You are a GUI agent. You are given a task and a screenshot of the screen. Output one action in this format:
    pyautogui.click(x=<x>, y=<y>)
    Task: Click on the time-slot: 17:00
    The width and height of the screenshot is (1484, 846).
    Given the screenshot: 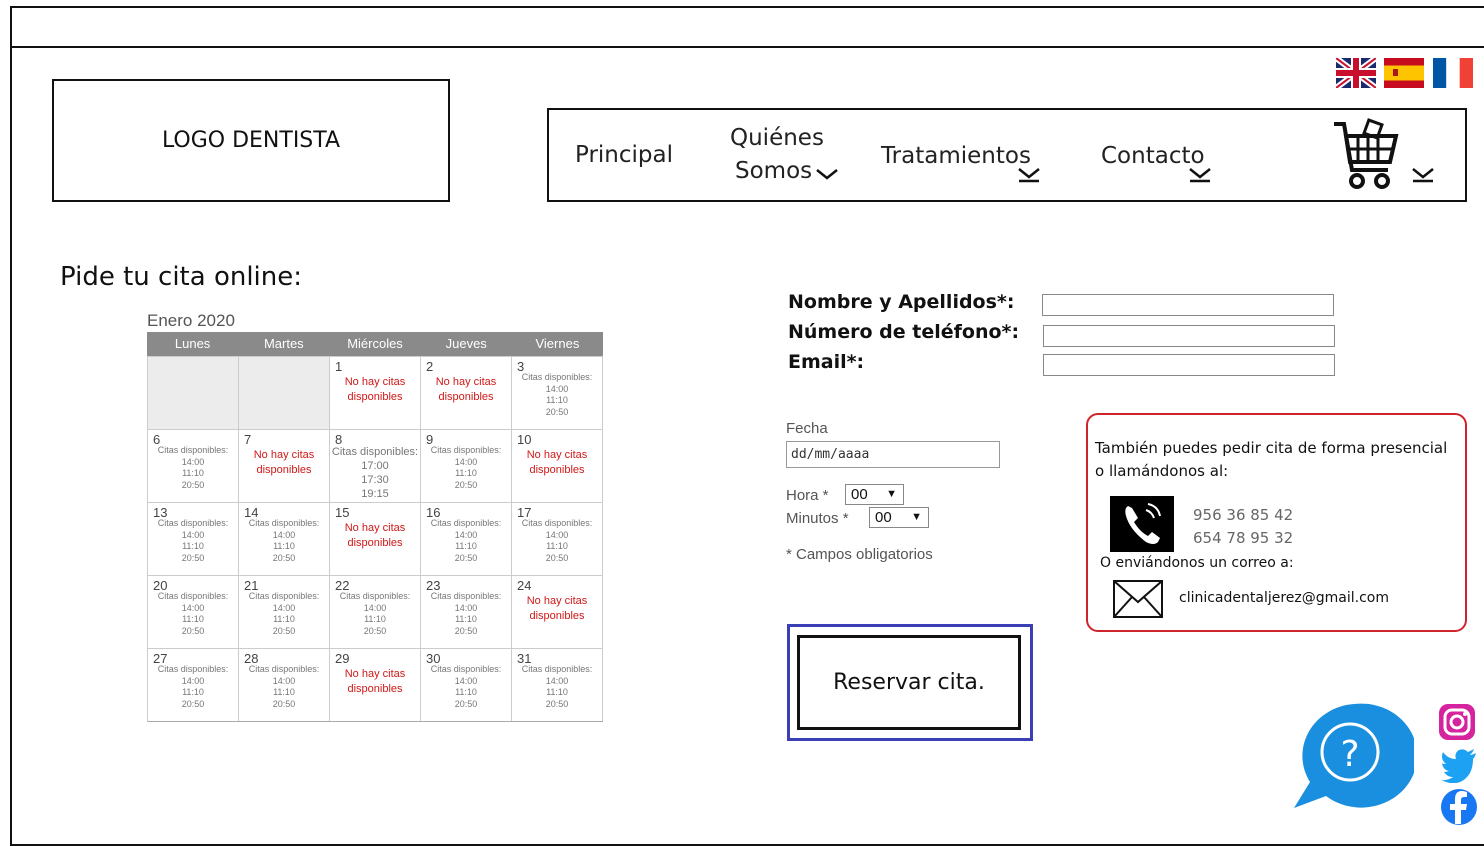 What is the action you would take?
    pyautogui.click(x=375, y=466)
    